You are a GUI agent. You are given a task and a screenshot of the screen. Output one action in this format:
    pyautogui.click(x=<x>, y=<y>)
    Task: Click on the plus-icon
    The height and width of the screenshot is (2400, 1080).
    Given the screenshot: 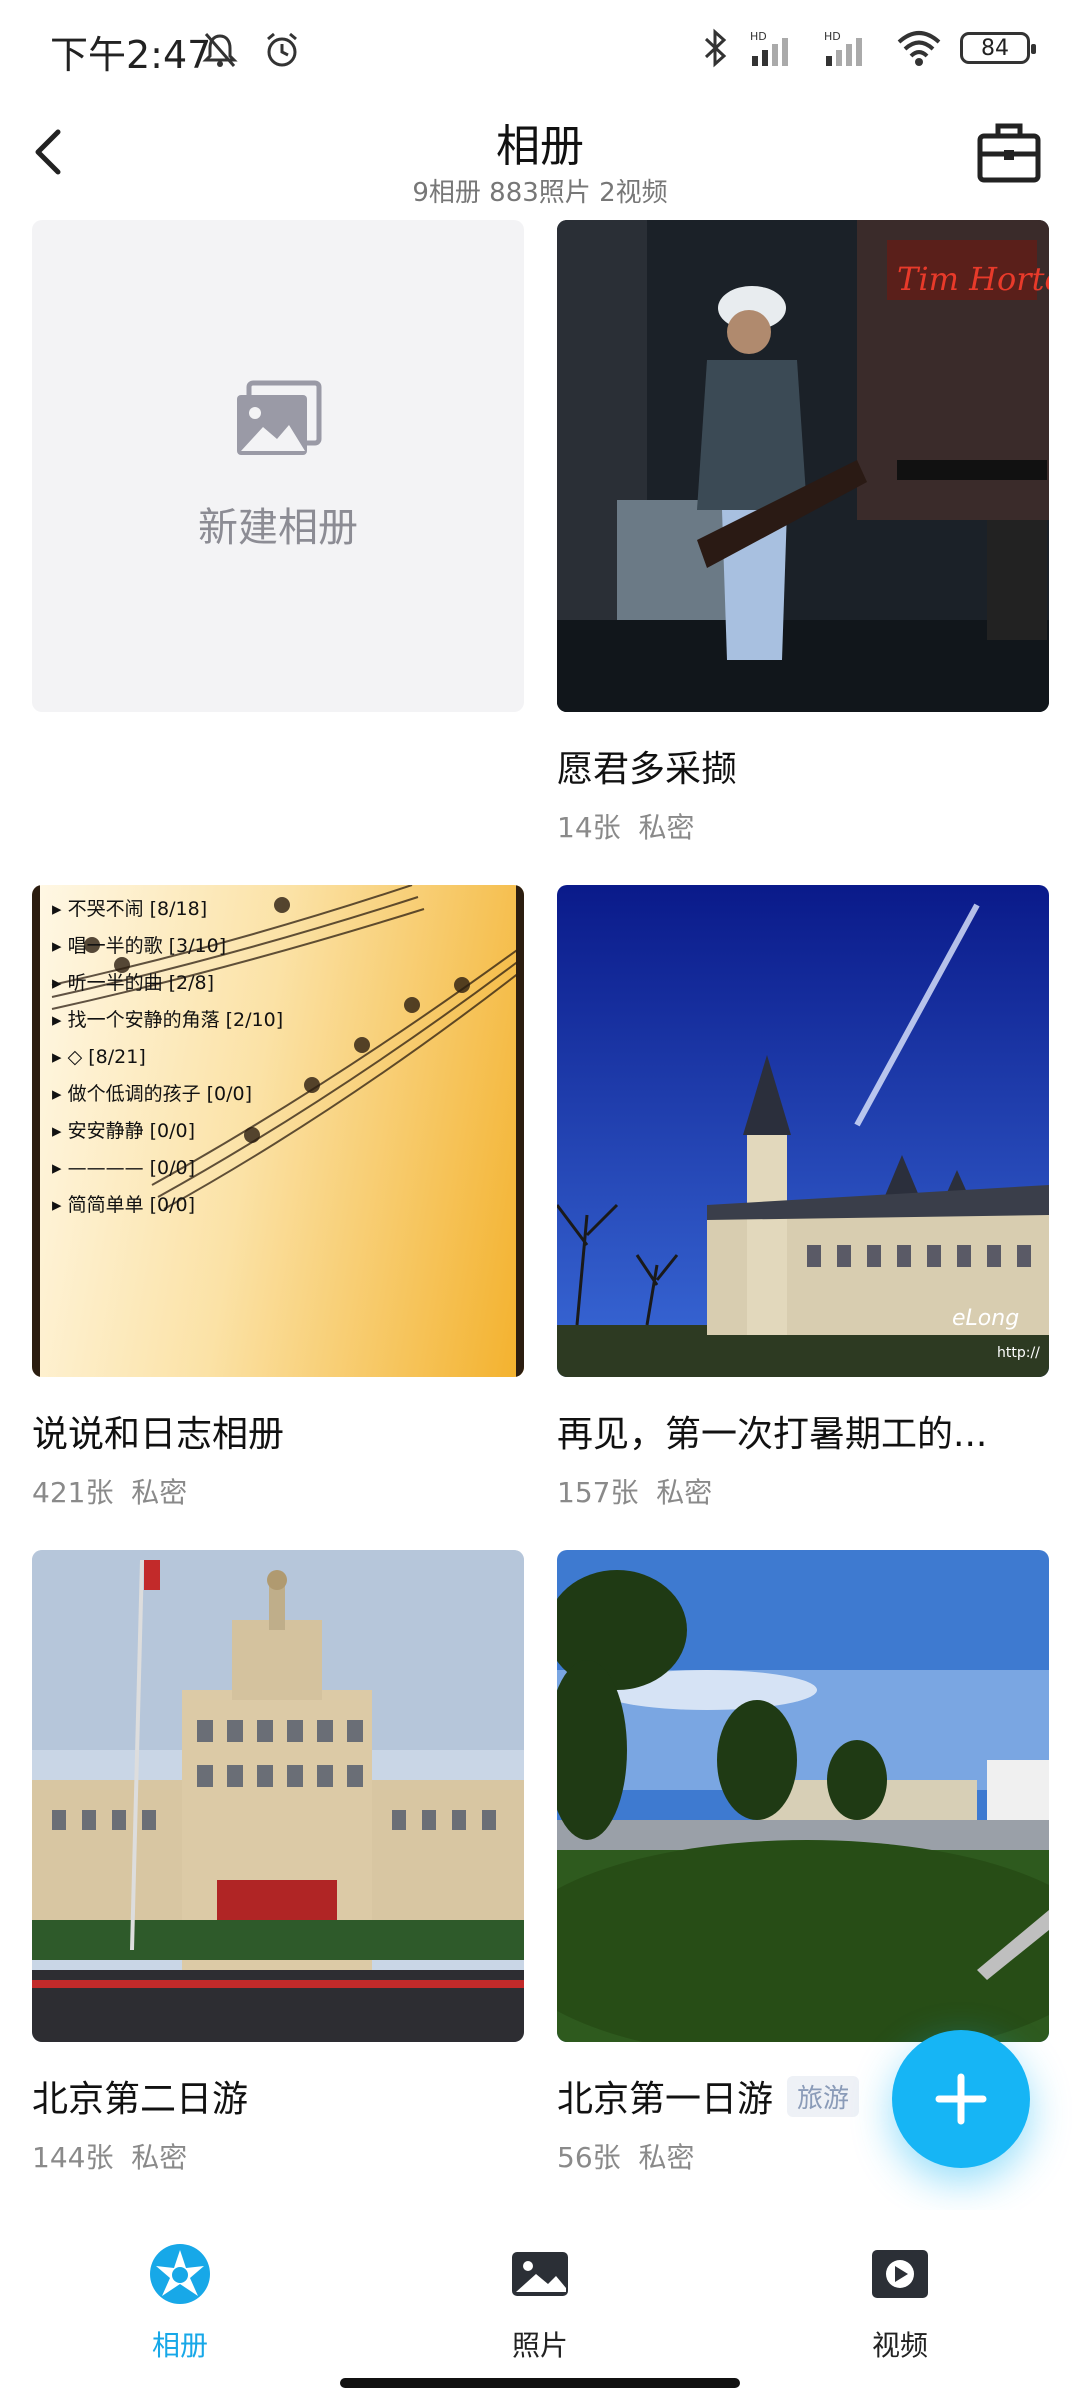 What is the action you would take?
    pyautogui.click(x=961, y=2099)
    